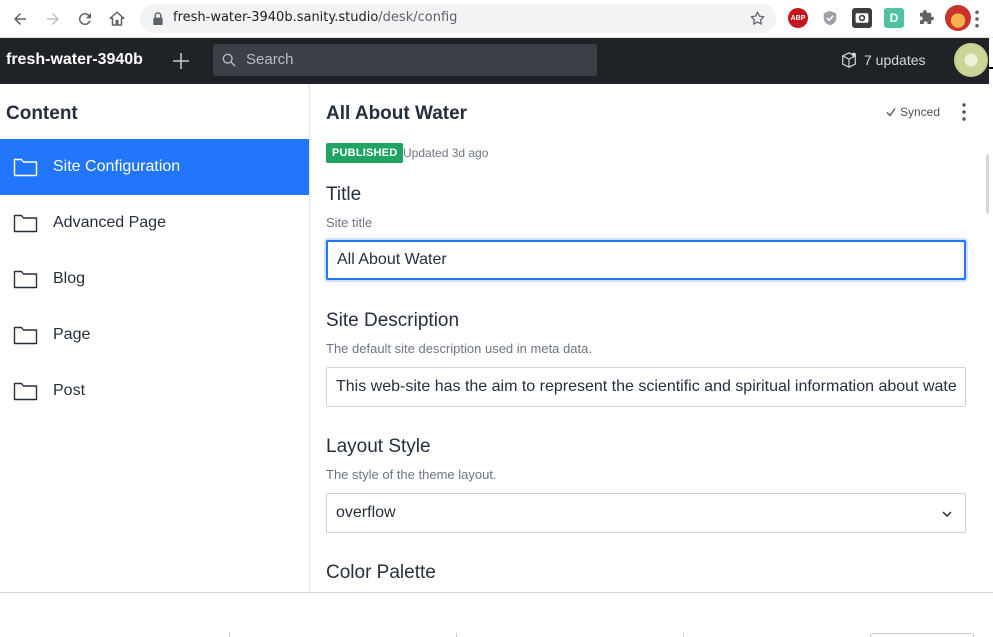  I want to click on arrow-right-icon, so click(53, 19).